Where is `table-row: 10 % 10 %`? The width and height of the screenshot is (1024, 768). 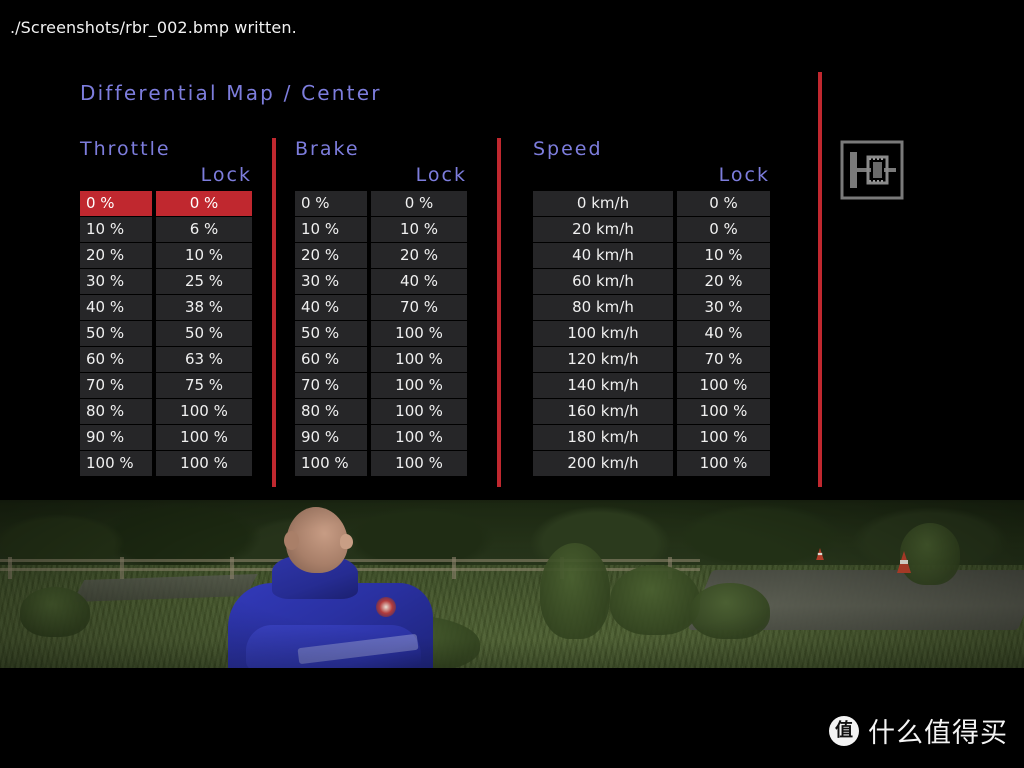 table-row: 10 % 10 % is located at coordinates (381, 229).